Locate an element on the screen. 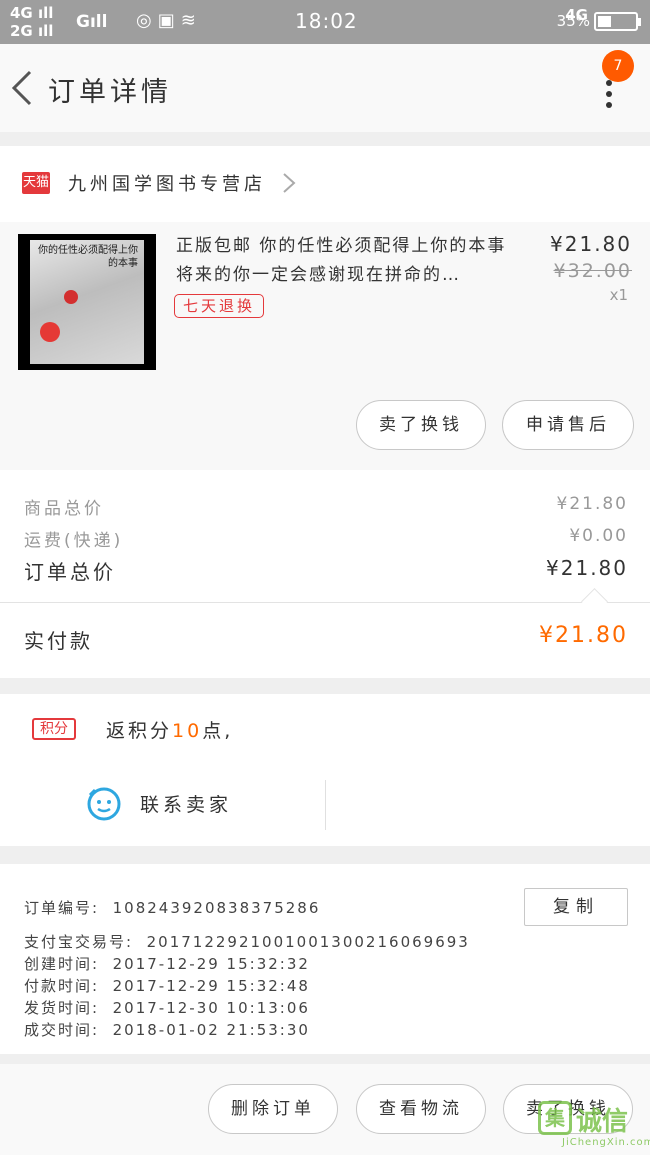 This screenshot has width=650, height=1155. original-price: ¥32.00 is located at coordinates (592, 271).